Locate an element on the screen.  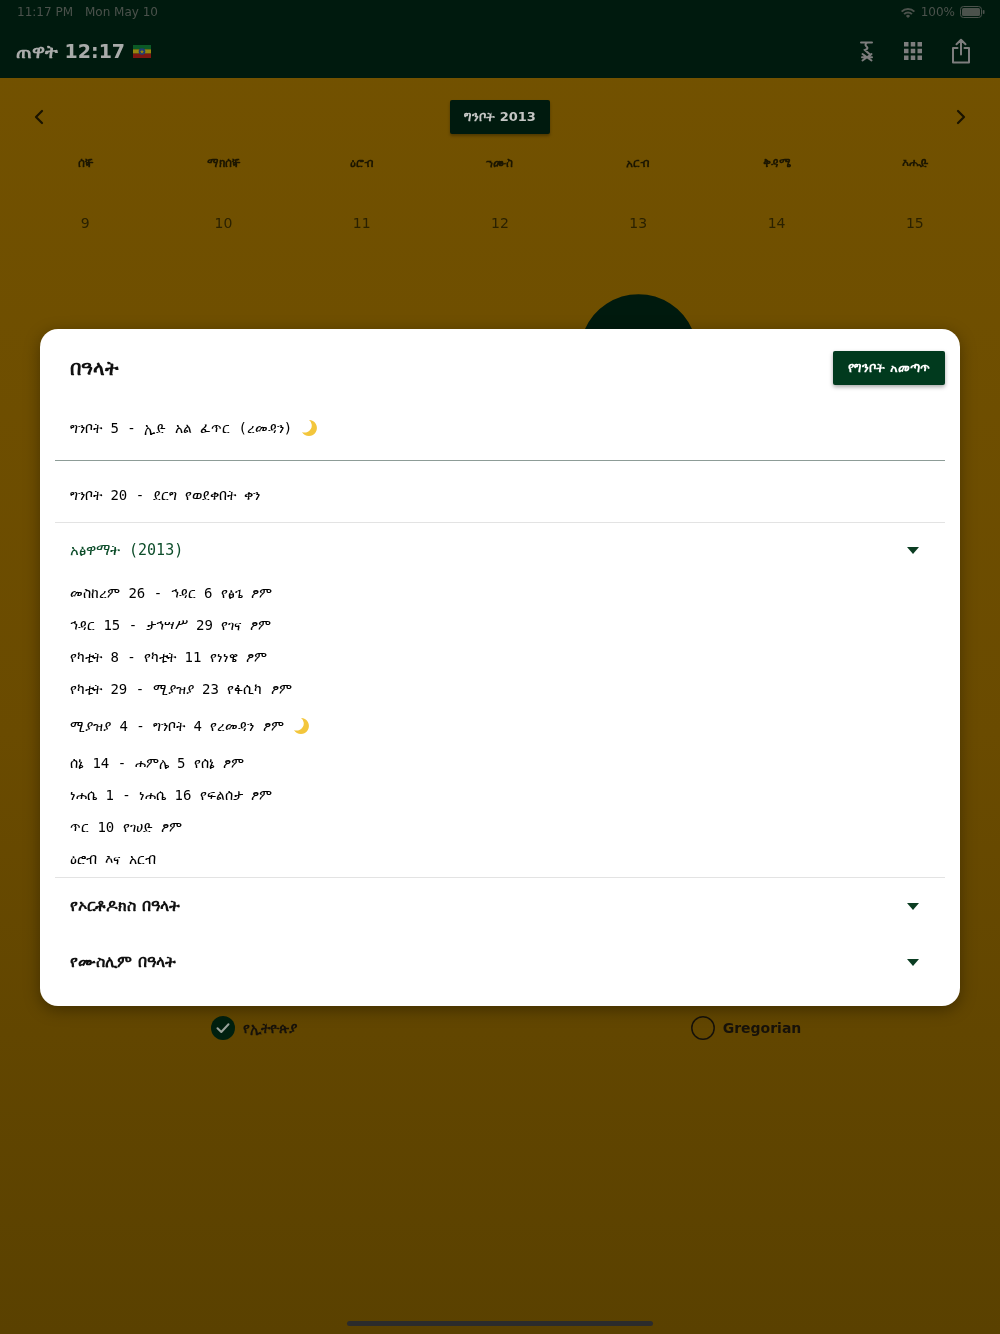
script-glyph-icon is located at coordinates (867, 51).